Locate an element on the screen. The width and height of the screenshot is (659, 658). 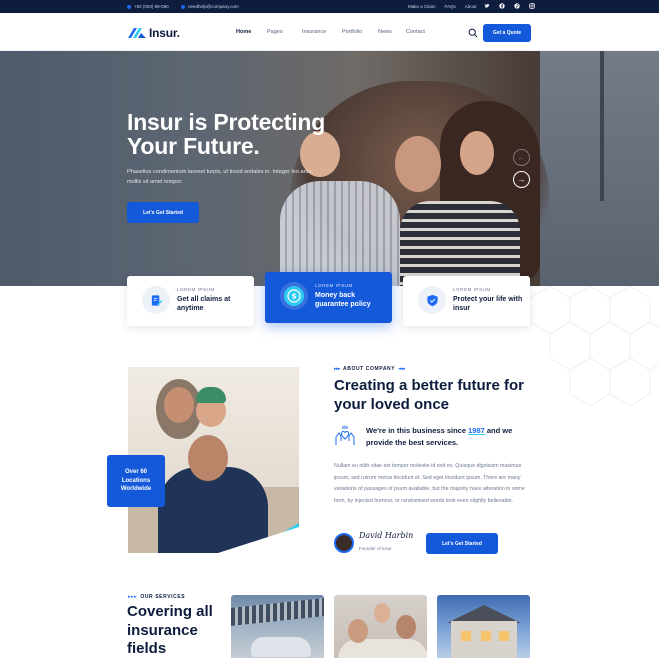
arrow-right-icon: → is located at coordinates (521, 179).